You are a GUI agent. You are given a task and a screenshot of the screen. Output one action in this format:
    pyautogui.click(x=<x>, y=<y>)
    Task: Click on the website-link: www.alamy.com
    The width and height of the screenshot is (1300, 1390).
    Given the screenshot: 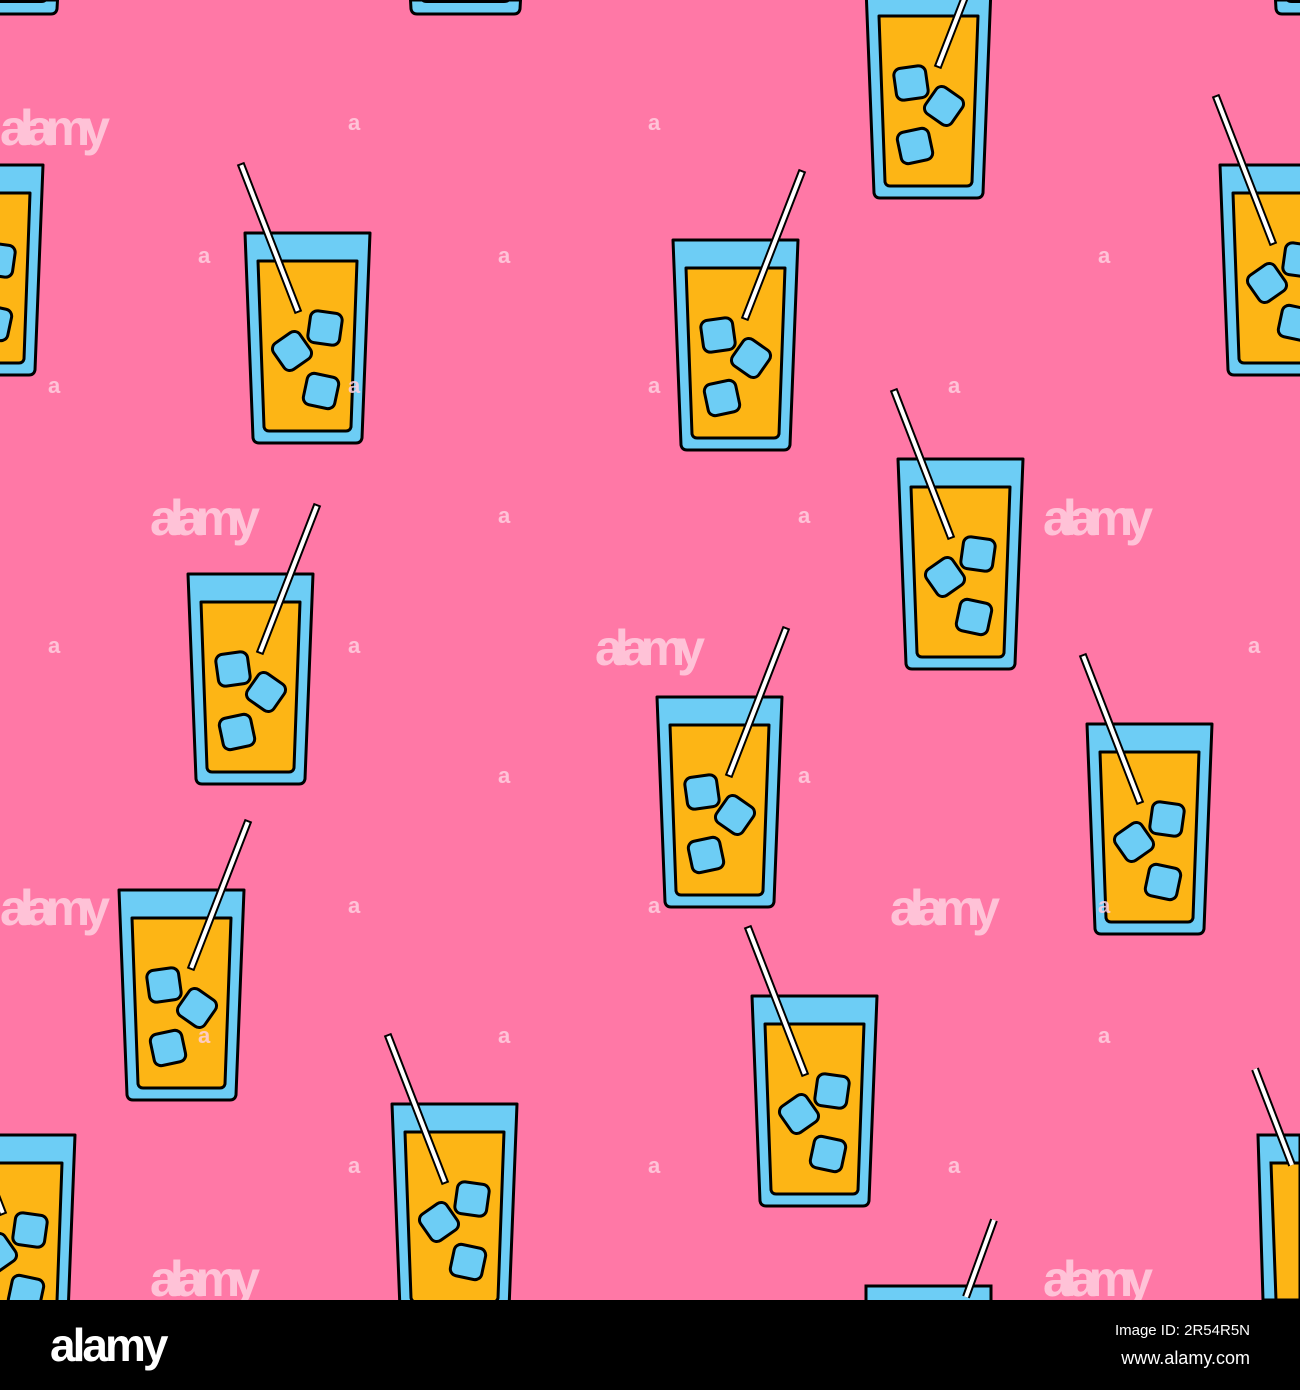 What is the action you would take?
    pyautogui.click(x=1185, y=1358)
    